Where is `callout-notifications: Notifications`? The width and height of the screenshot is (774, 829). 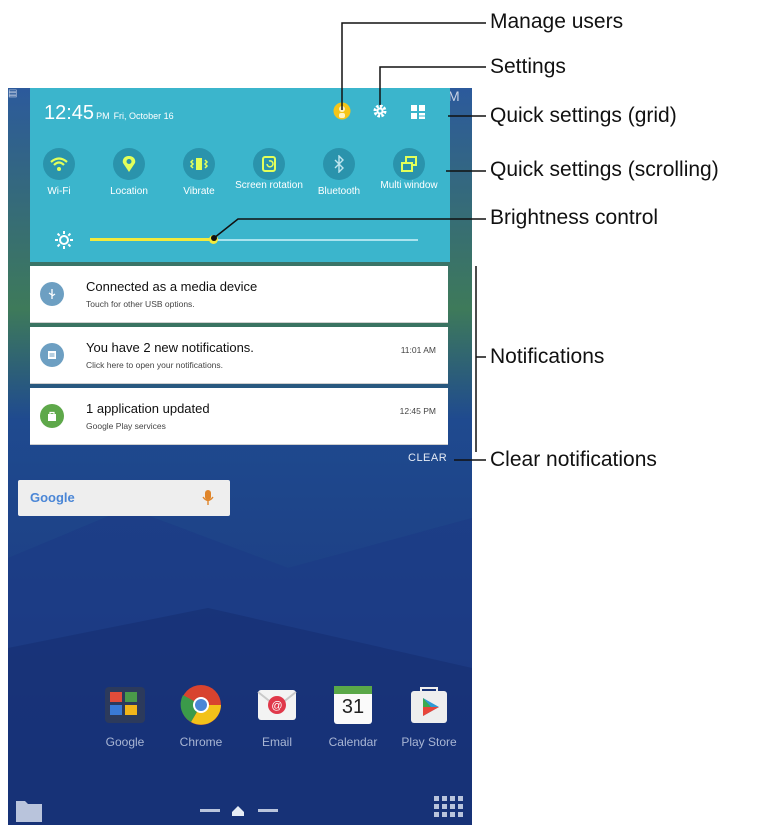
callout-notifications: Notifications is located at coordinates (547, 356).